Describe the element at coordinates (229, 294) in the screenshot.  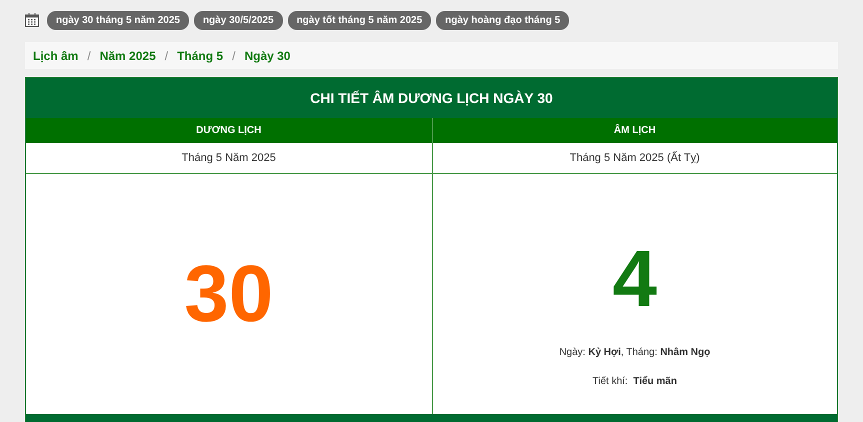
I see `day-number: 30` at that location.